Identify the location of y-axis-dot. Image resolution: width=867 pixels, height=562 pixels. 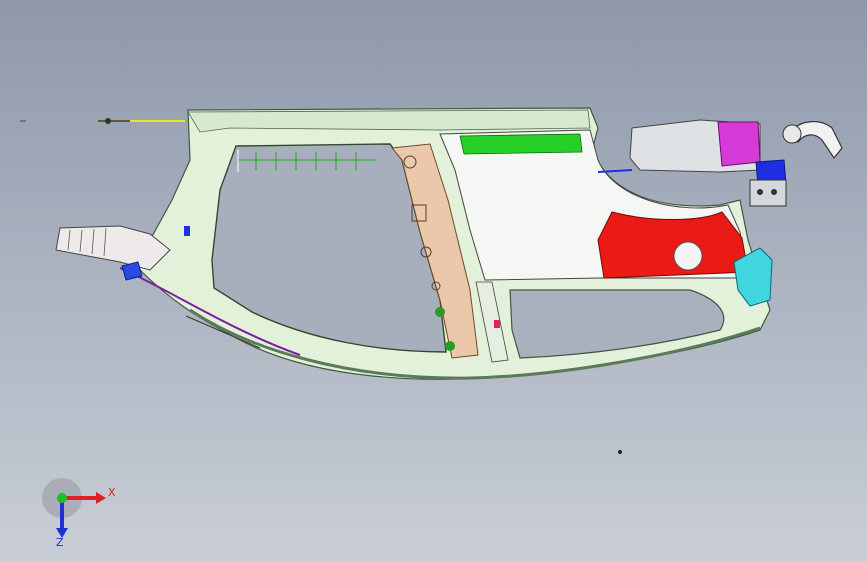
(62, 498).